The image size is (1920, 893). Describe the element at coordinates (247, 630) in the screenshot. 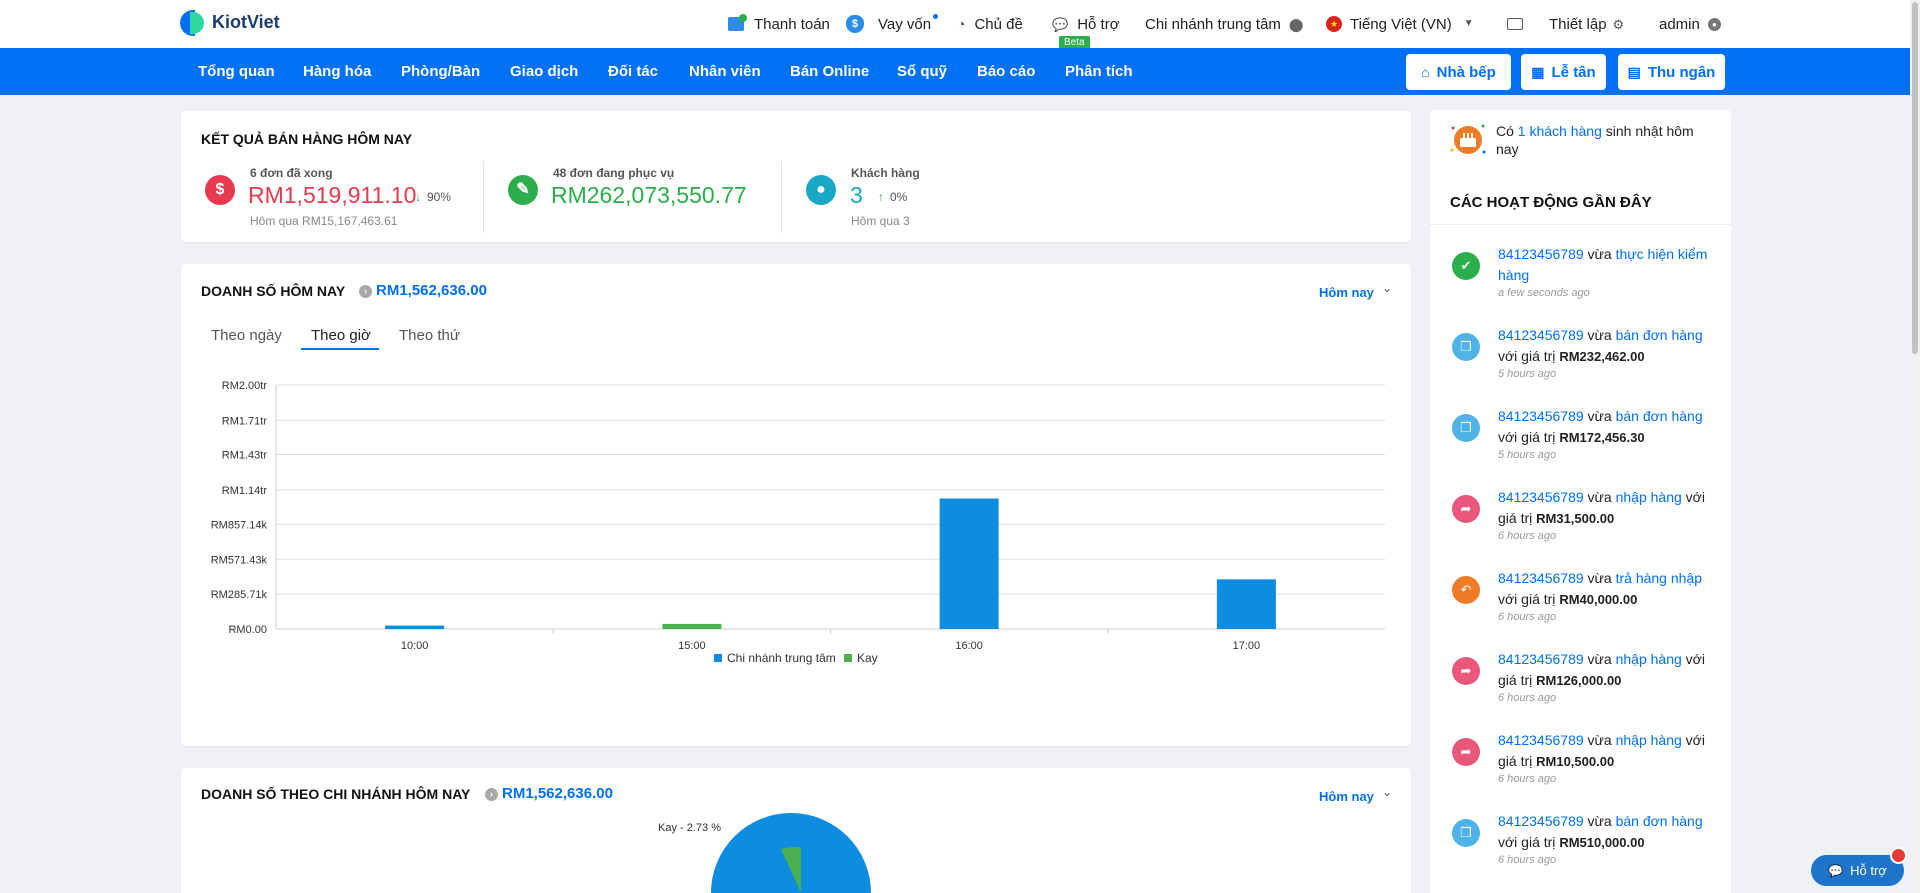

I see `y-tick-label: RM0.00` at that location.